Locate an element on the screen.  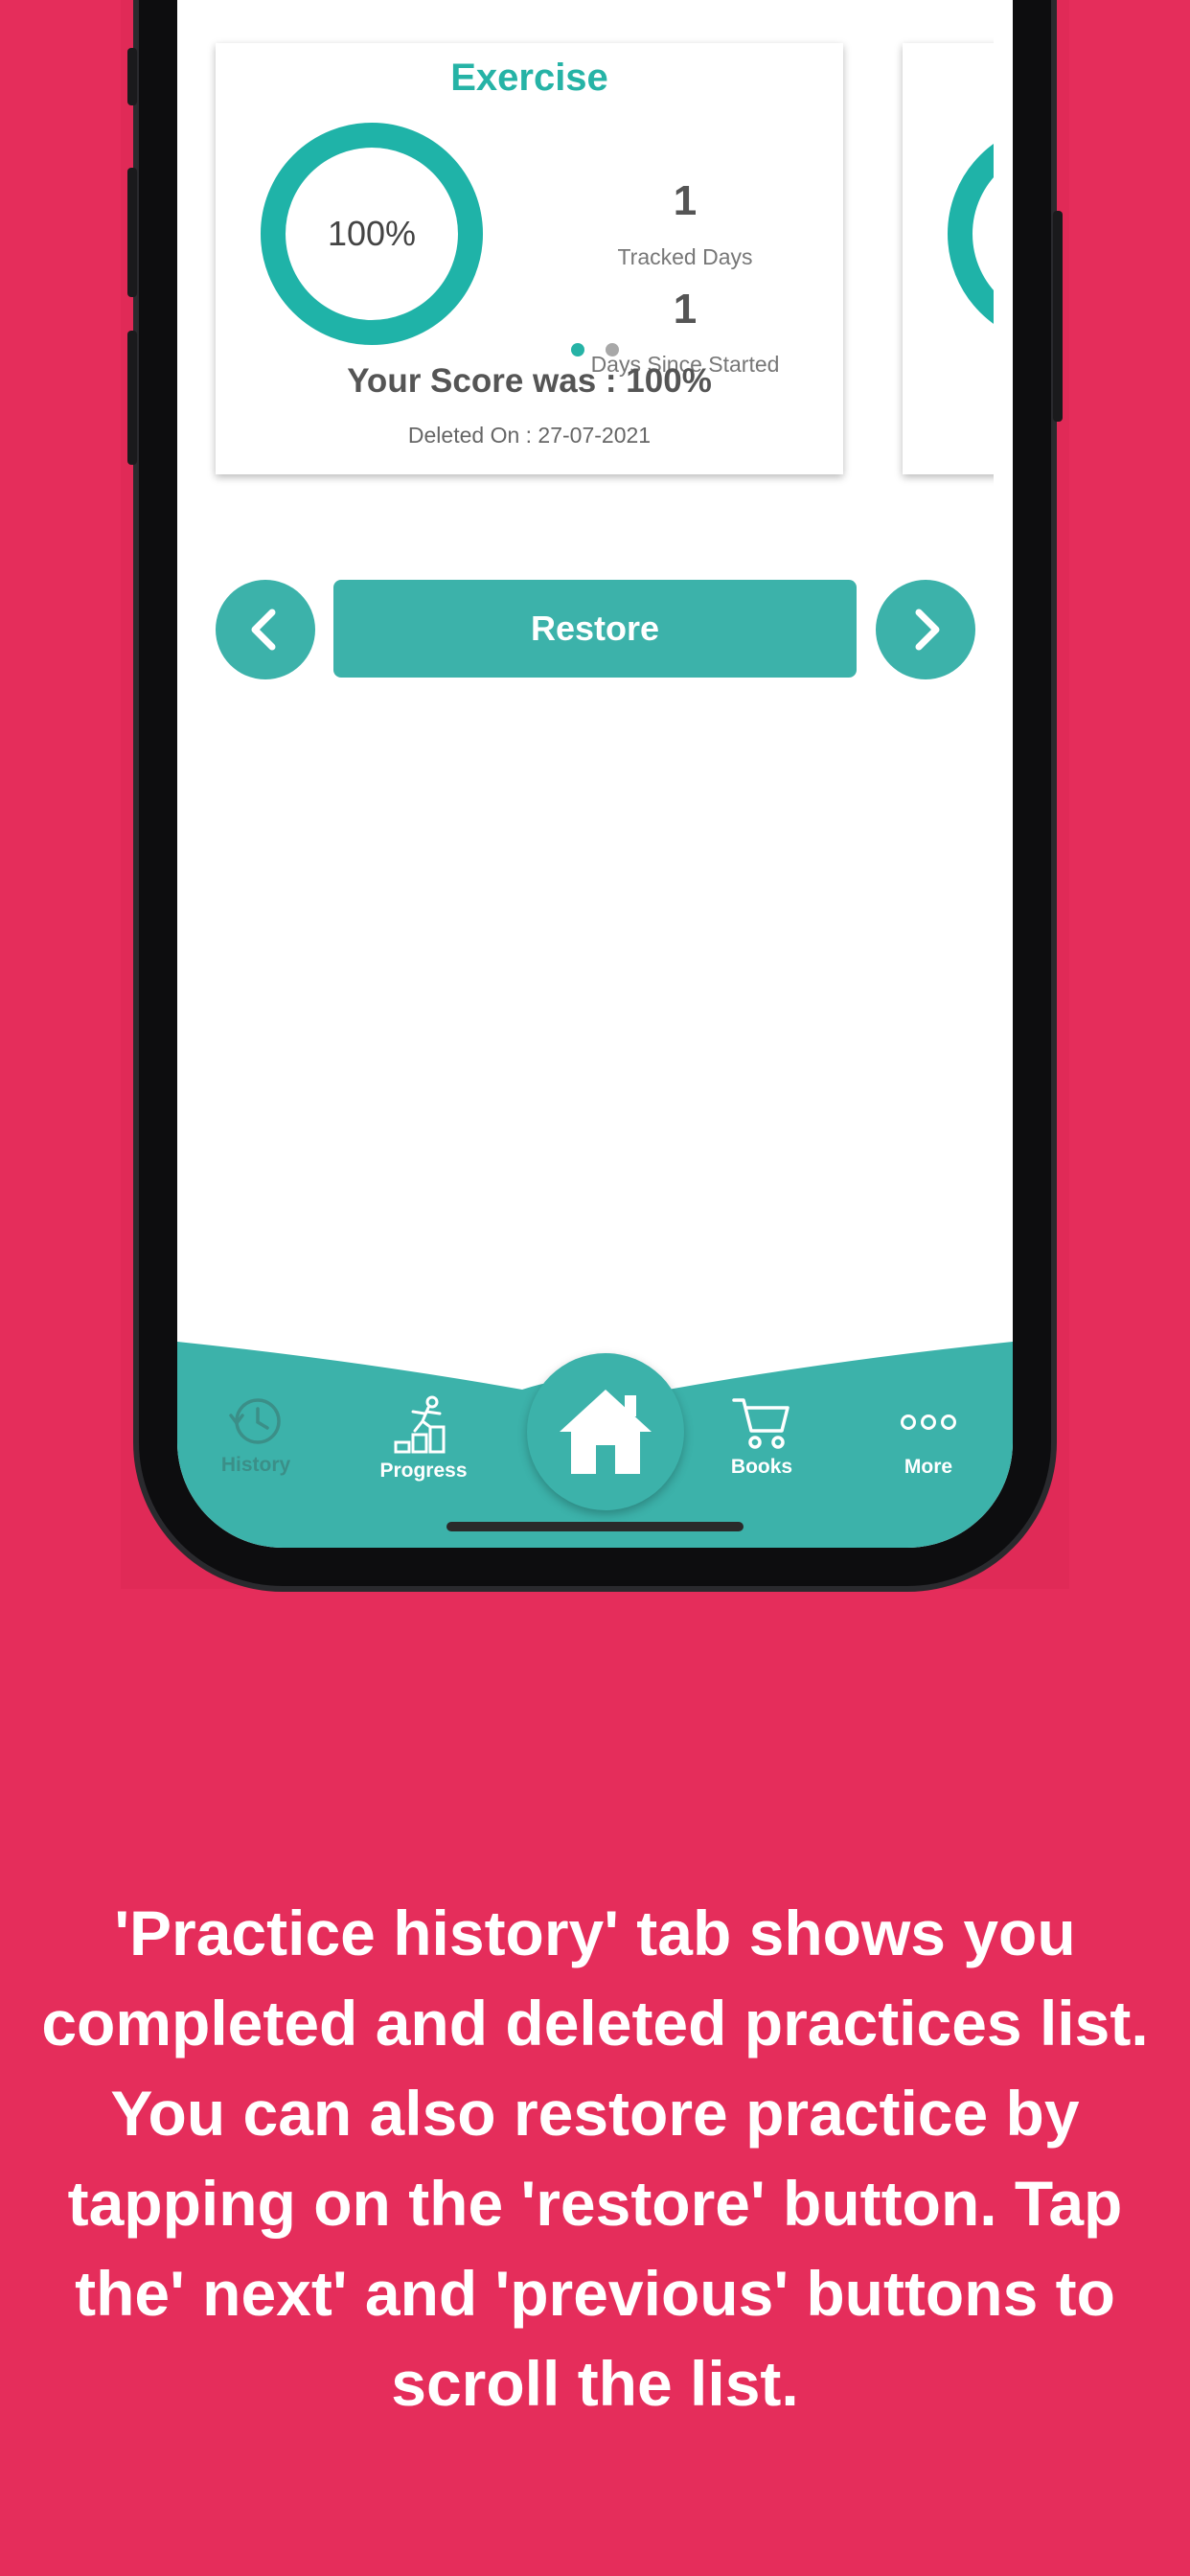
deleted-date: Deleted On : 27-07-2021 is located at coordinates (529, 435).